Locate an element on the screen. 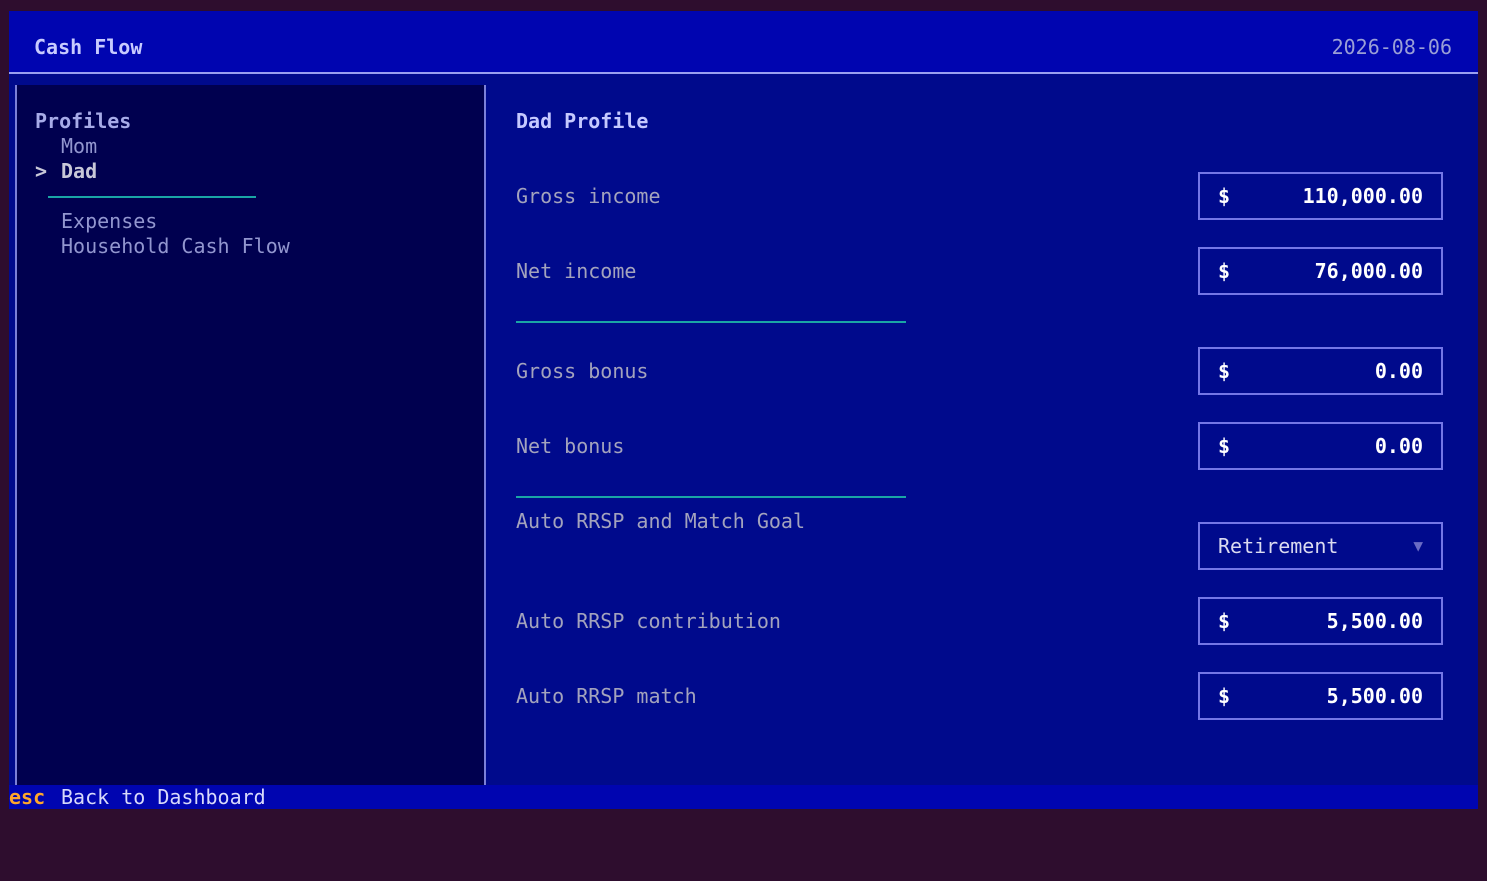 The image size is (1487, 881). rrsp-goal-select: Retirement ▼ is located at coordinates (1320, 546).